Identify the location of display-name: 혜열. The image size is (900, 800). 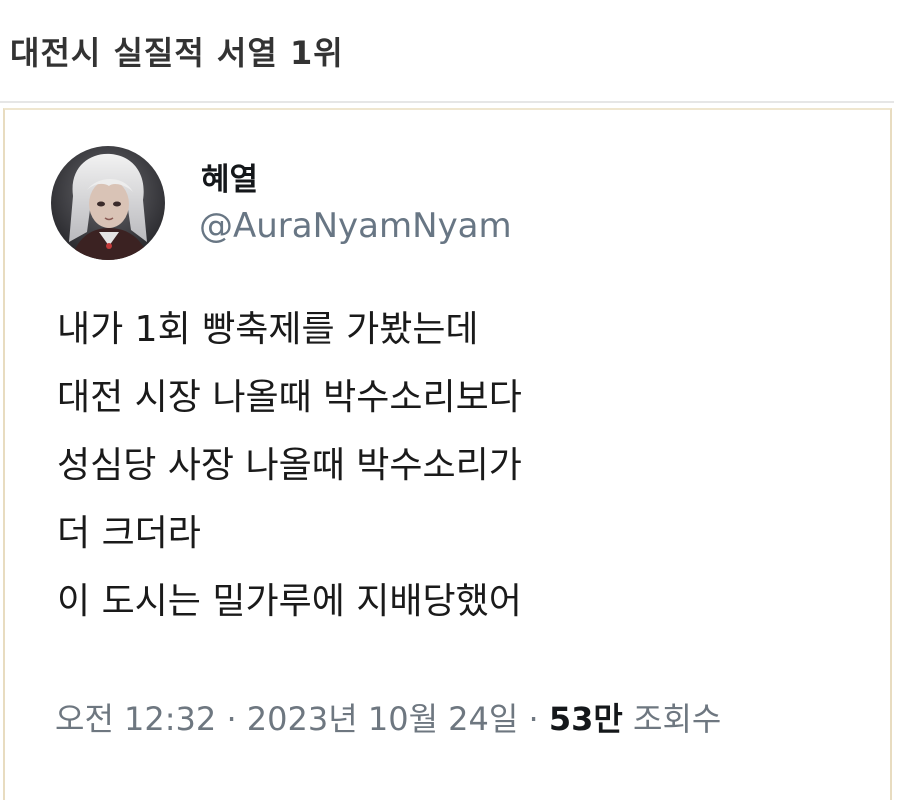
(229, 176).